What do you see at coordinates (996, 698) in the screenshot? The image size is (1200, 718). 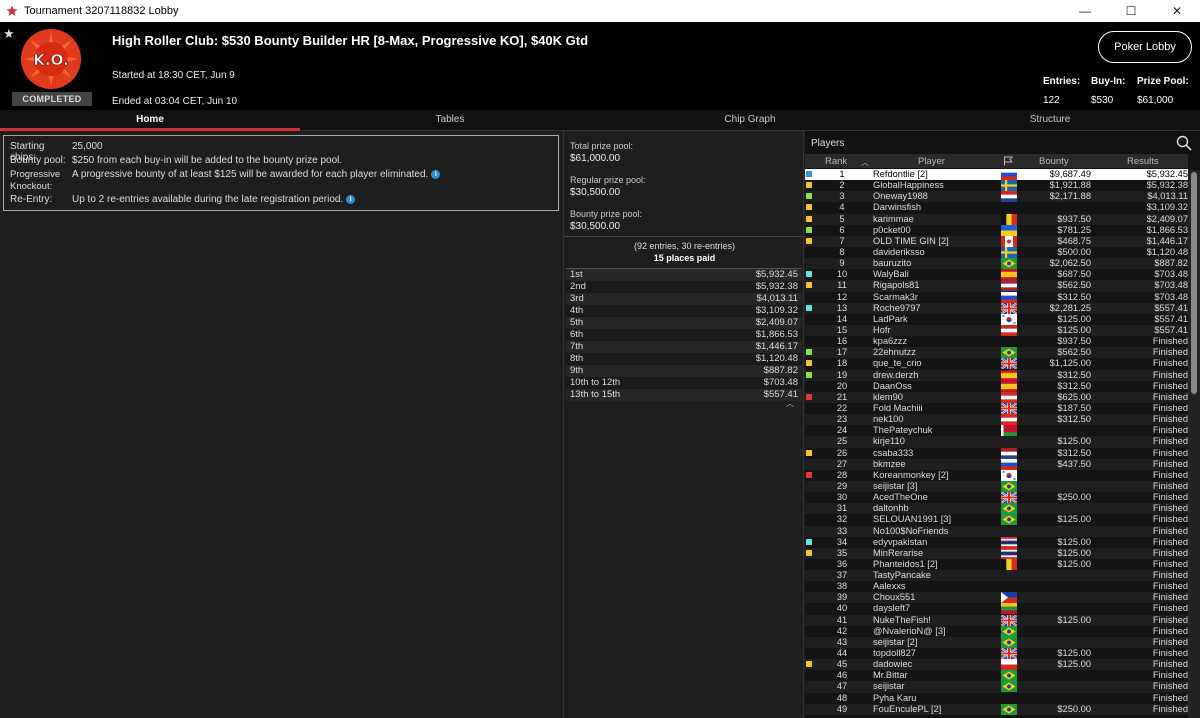 I see `player-row: 48 Pyha Karu Finished` at bounding box center [996, 698].